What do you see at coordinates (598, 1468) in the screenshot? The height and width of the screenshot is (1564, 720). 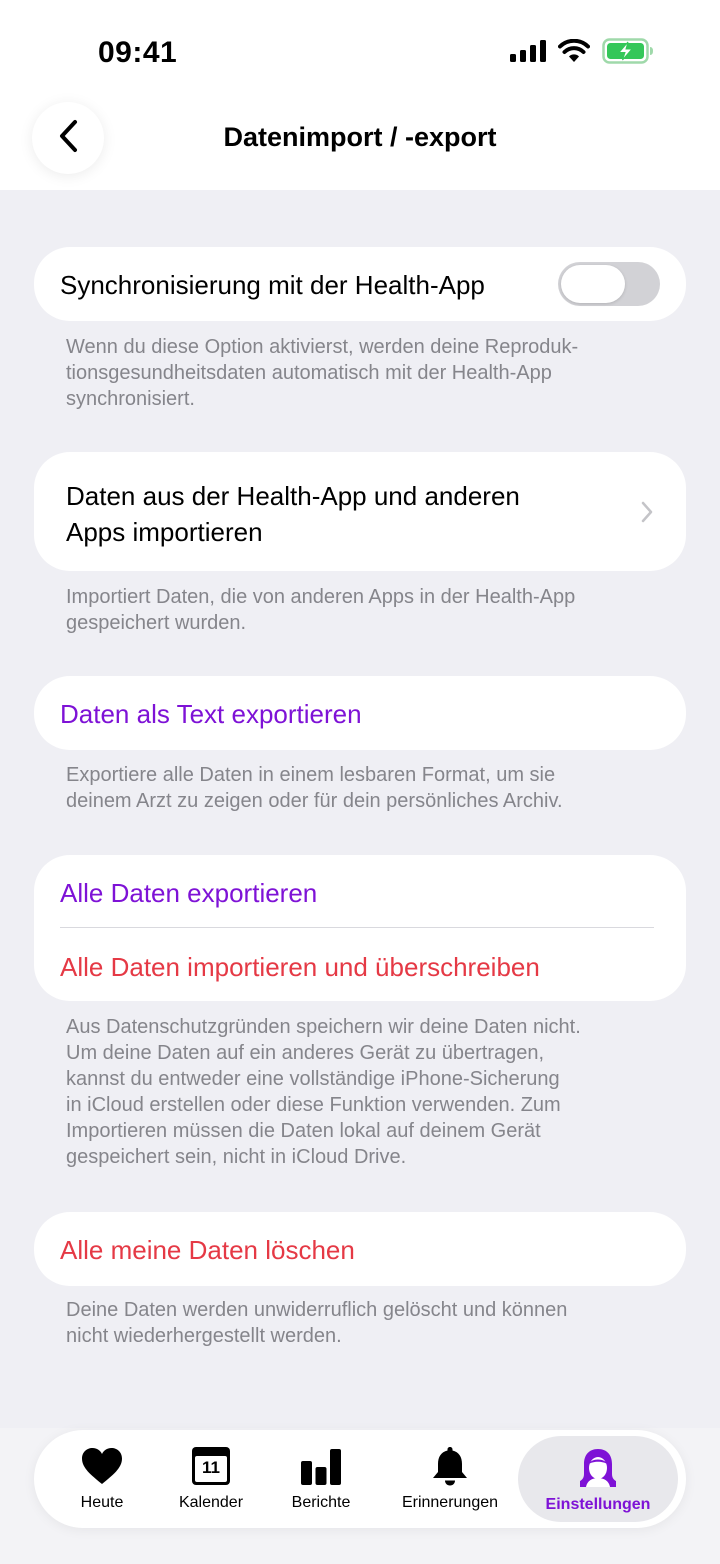 I see `person-icon` at bounding box center [598, 1468].